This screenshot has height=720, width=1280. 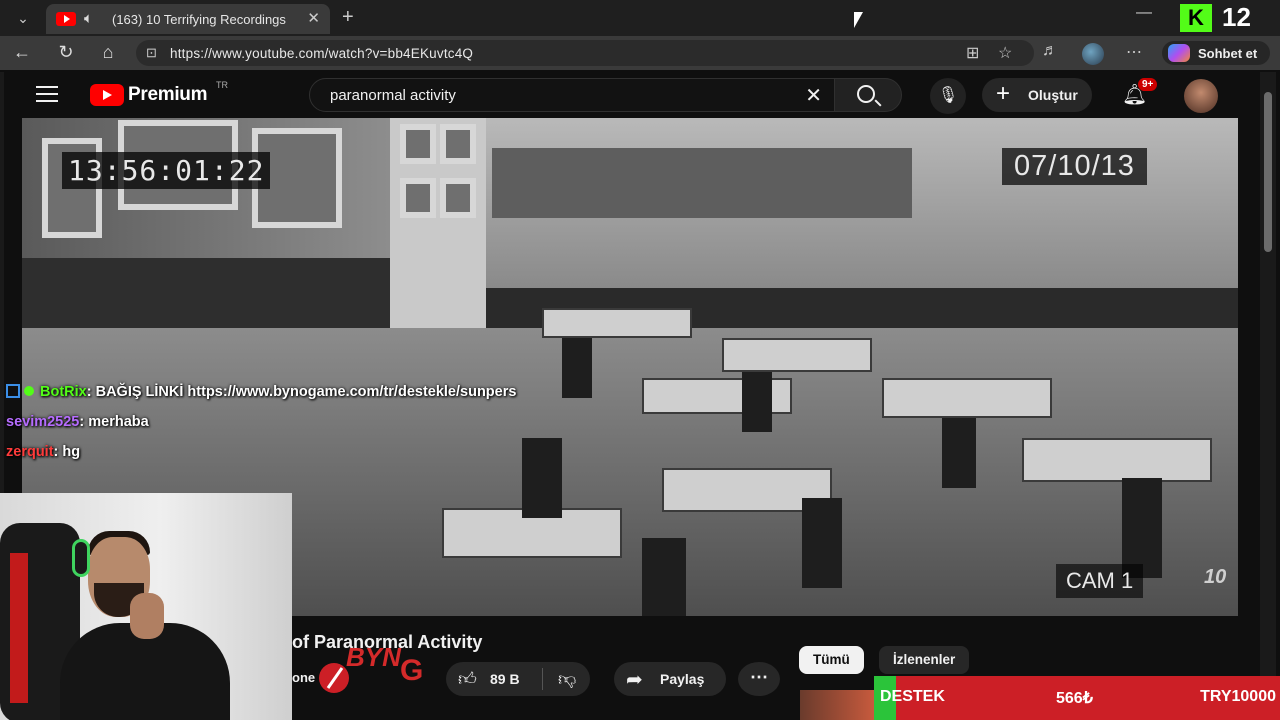 What do you see at coordinates (1144, 13) in the screenshot?
I see `minimize-icon: —` at bounding box center [1144, 13].